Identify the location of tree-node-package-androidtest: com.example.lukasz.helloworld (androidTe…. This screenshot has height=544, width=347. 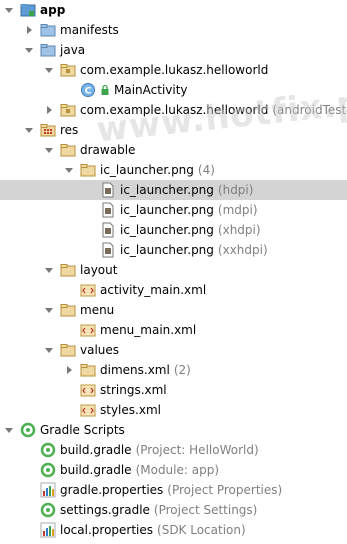
(173, 110).